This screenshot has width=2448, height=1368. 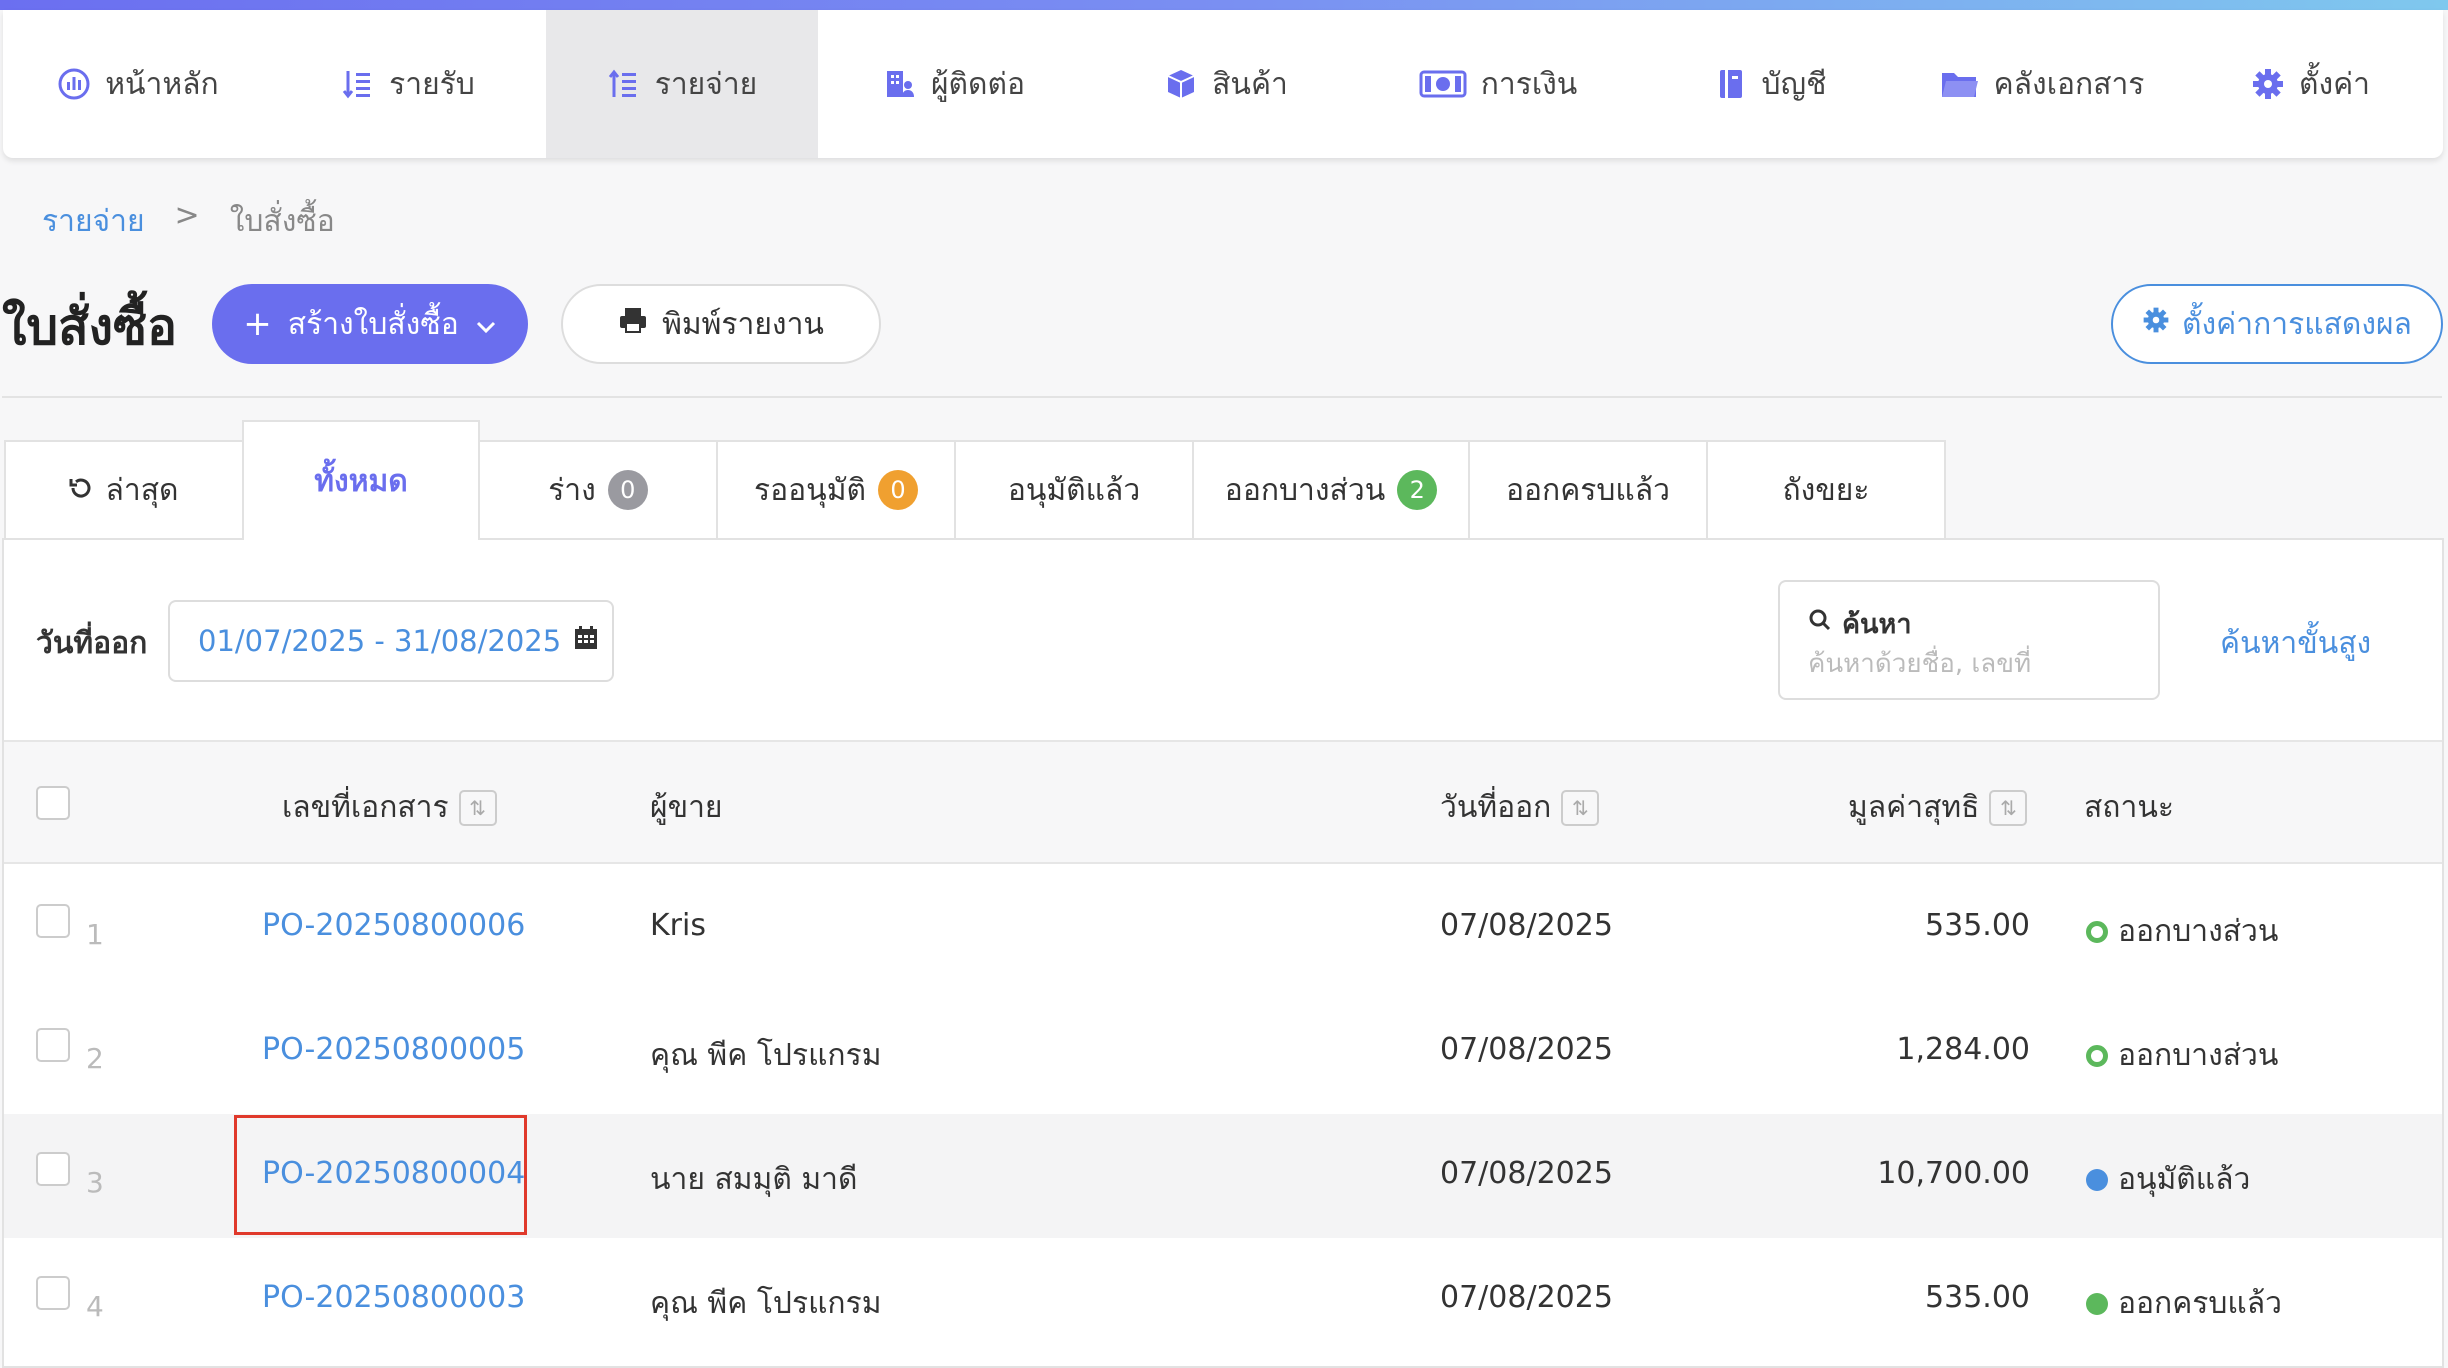 What do you see at coordinates (900, 84) in the screenshot?
I see `contacts-icon` at bounding box center [900, 84].